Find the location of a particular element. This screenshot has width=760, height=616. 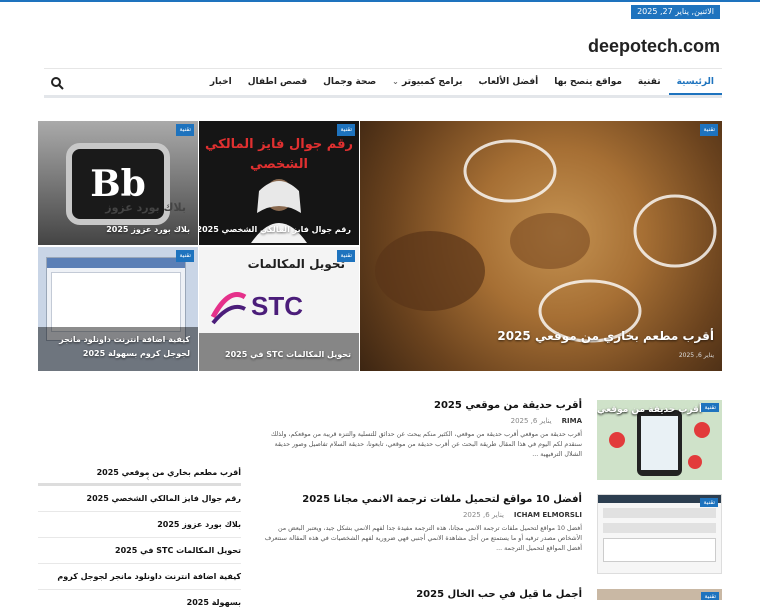

nav-item-best-games: أفضل الألعاب is located at coordinates (509, 82).